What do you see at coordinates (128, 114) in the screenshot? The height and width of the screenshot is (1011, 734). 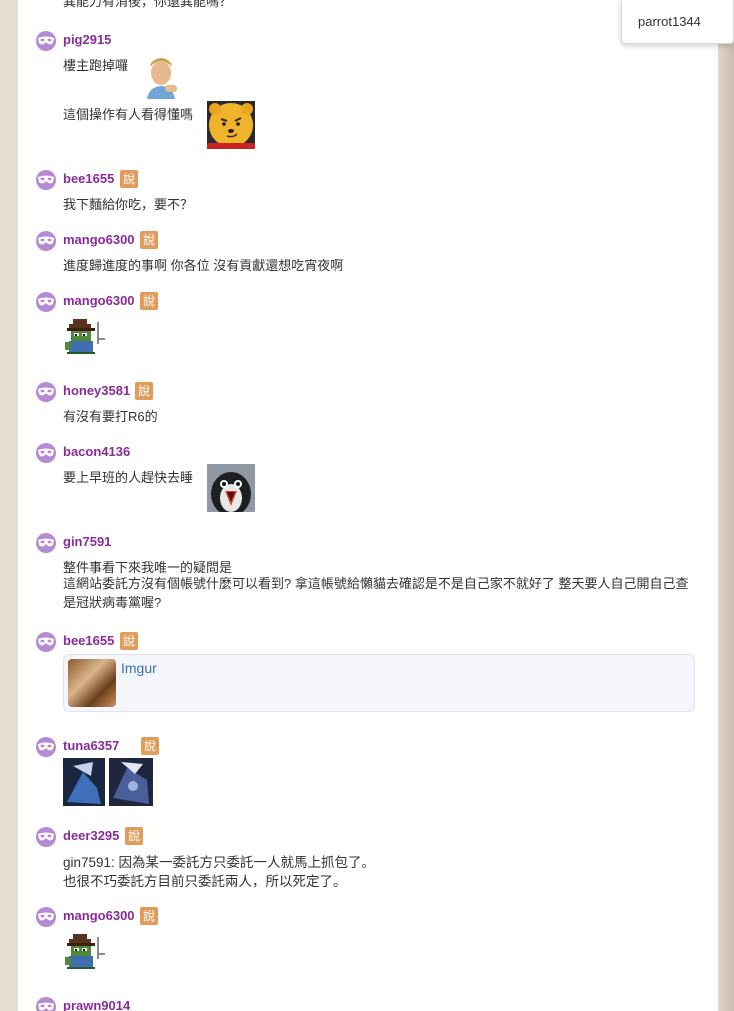 I see `message-text: 這個操作有人看得懂嗎` at bounding box center [128, 114].